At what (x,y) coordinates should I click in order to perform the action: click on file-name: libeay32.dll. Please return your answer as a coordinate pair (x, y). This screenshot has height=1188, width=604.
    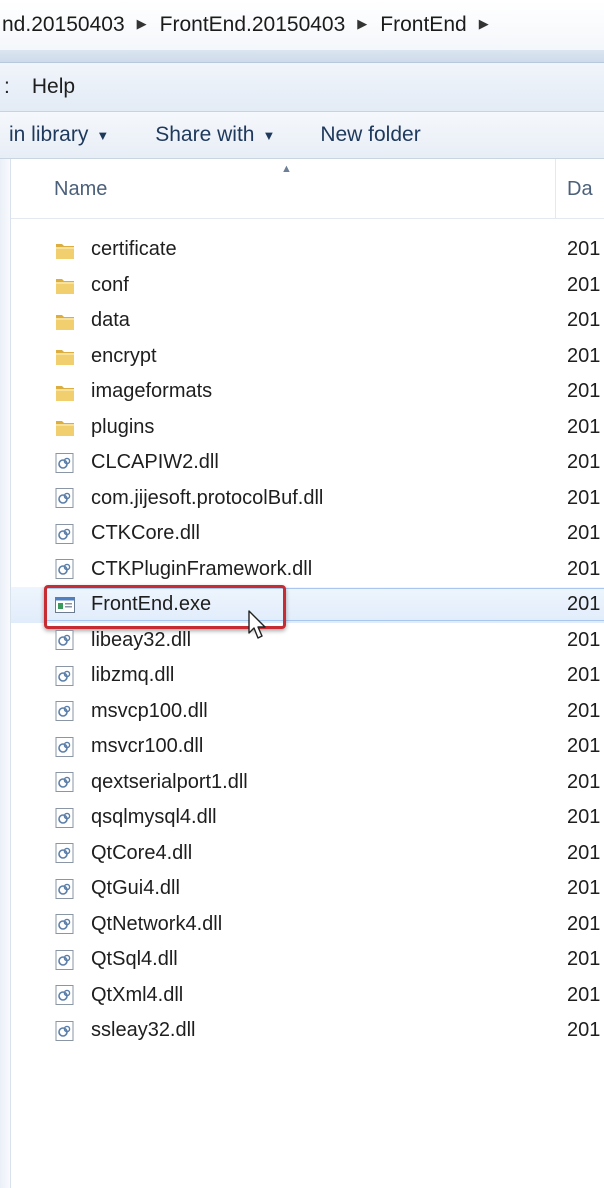
    Looking at the image, I should click on (141, 639).